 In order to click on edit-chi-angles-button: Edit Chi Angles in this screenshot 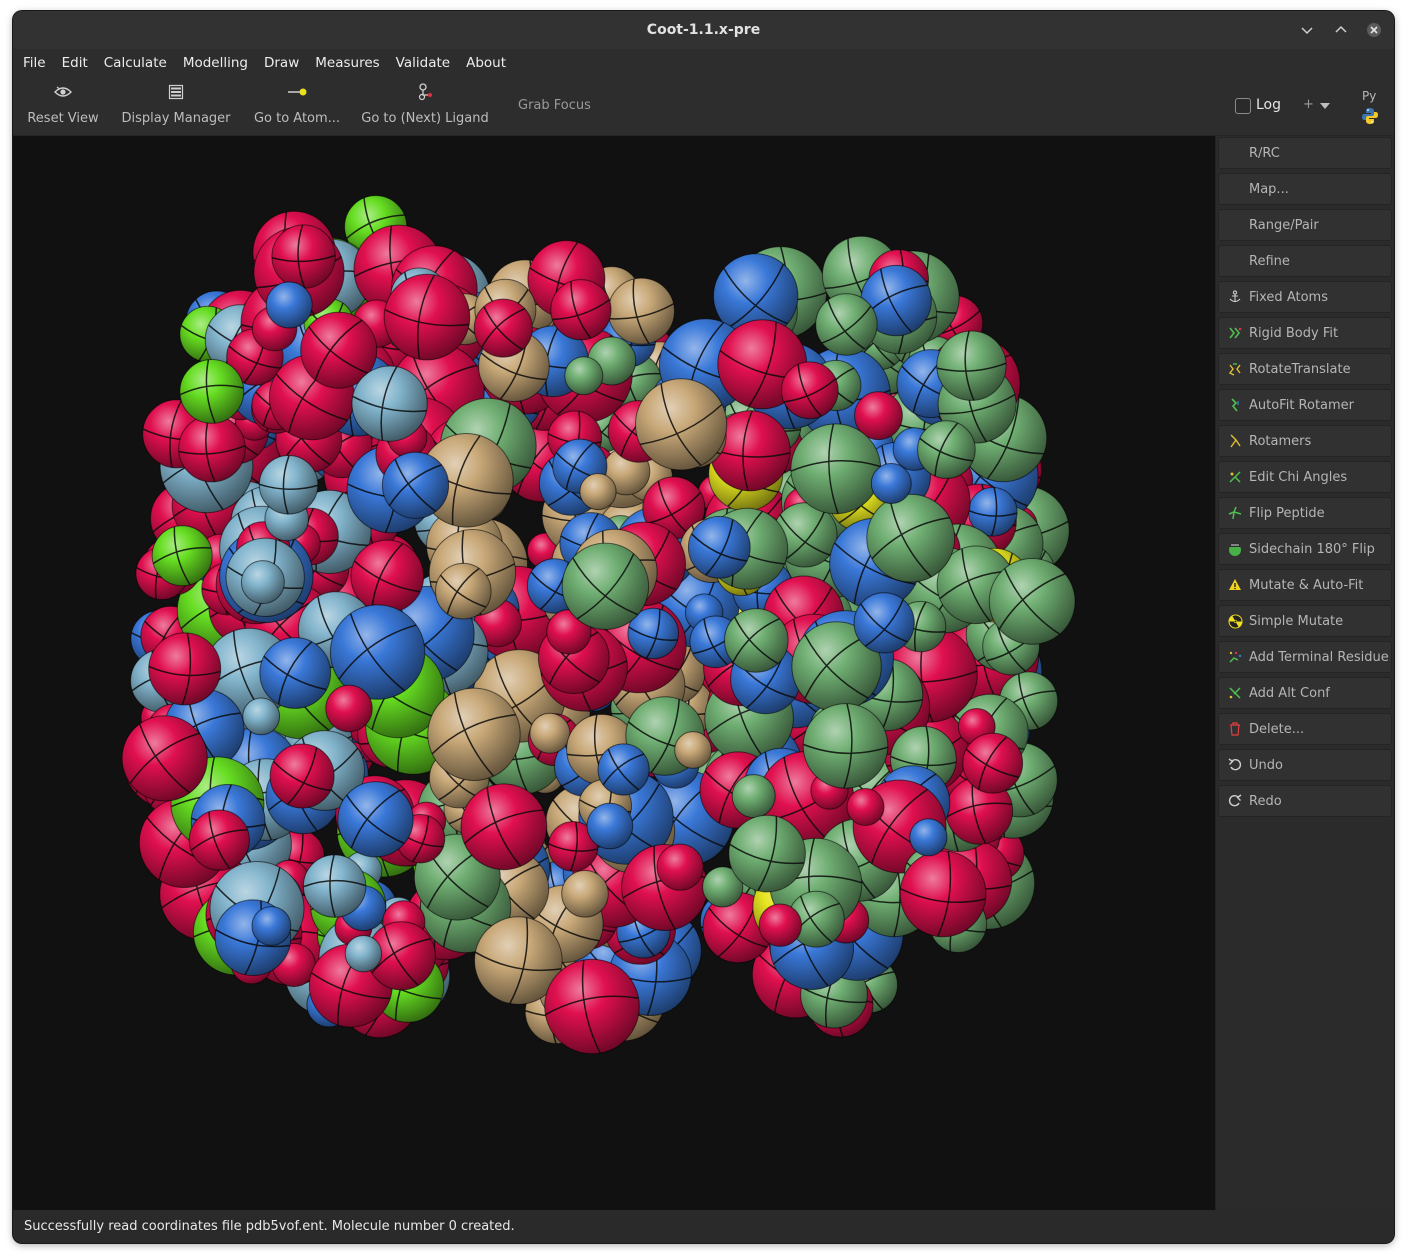, I will do `click(1305, 477)`.